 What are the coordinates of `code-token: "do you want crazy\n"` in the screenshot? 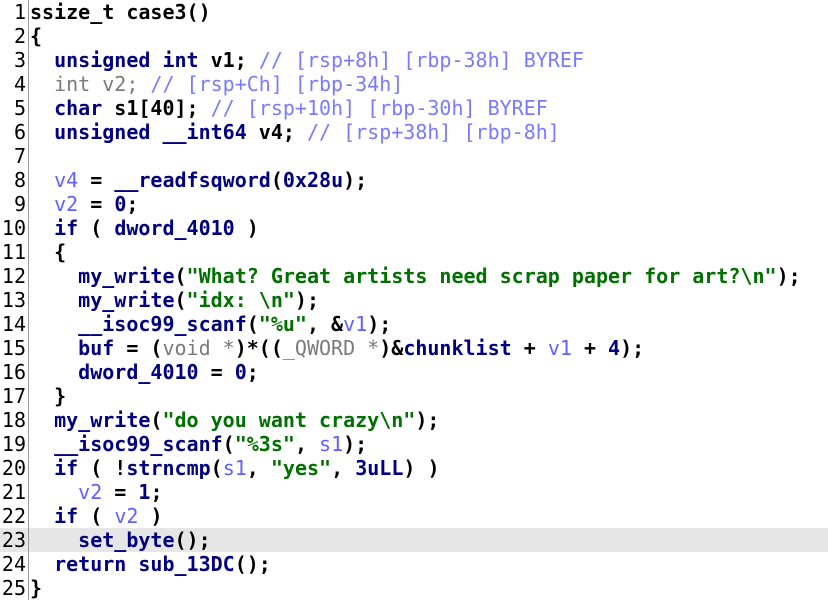 It's located at (288, 420).